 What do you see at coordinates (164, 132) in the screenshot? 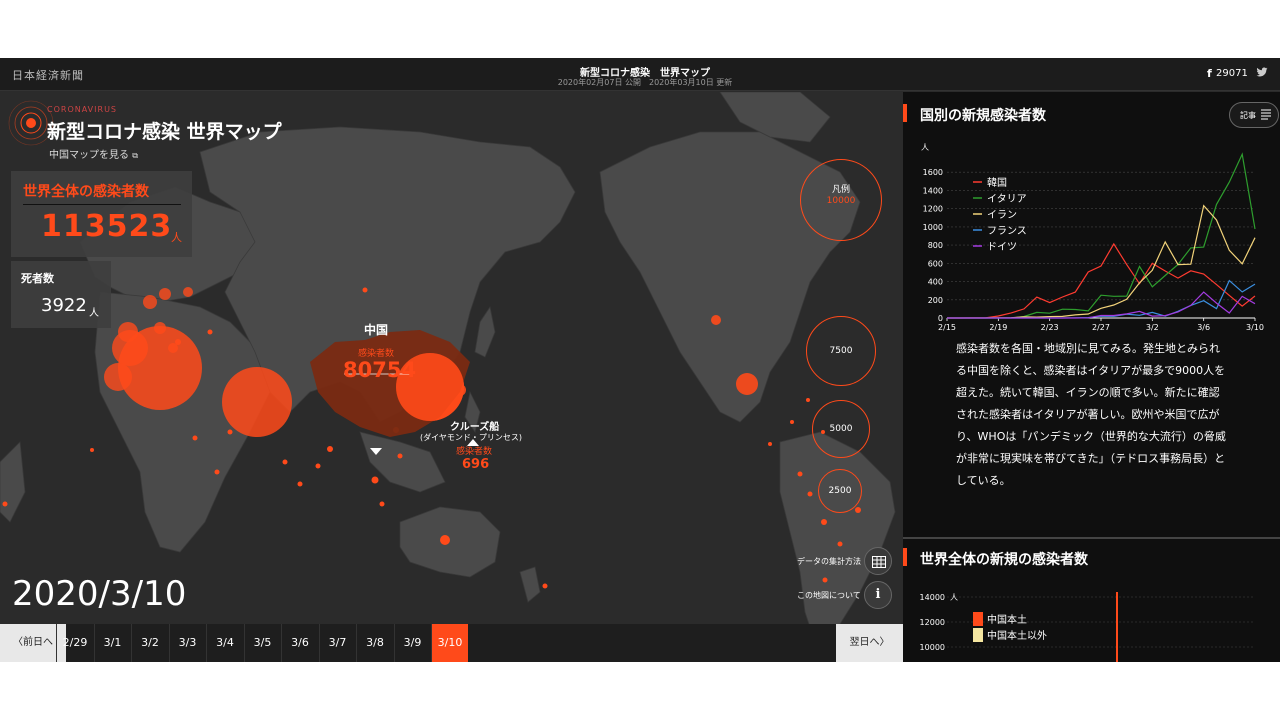
I see `main-title: 新型コロナ感染 世界マップ` at bounding box center [164, 132].